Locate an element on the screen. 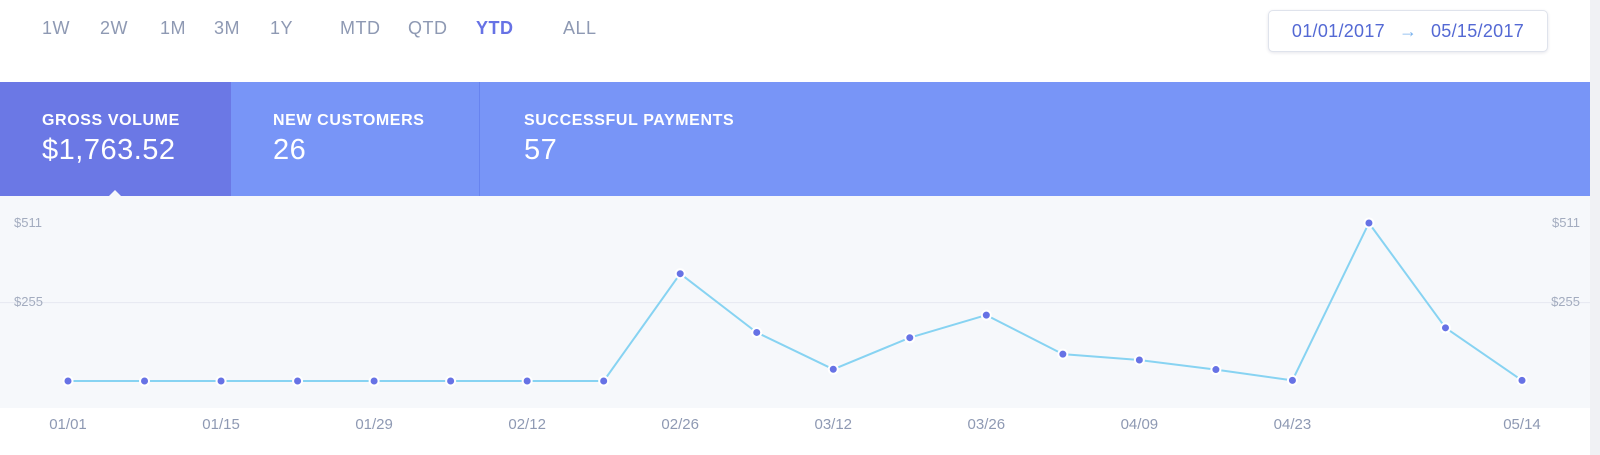 This screenshot has height=455, width=1600. x-tick-label: 01/01 is located at coordinates (68, 424).